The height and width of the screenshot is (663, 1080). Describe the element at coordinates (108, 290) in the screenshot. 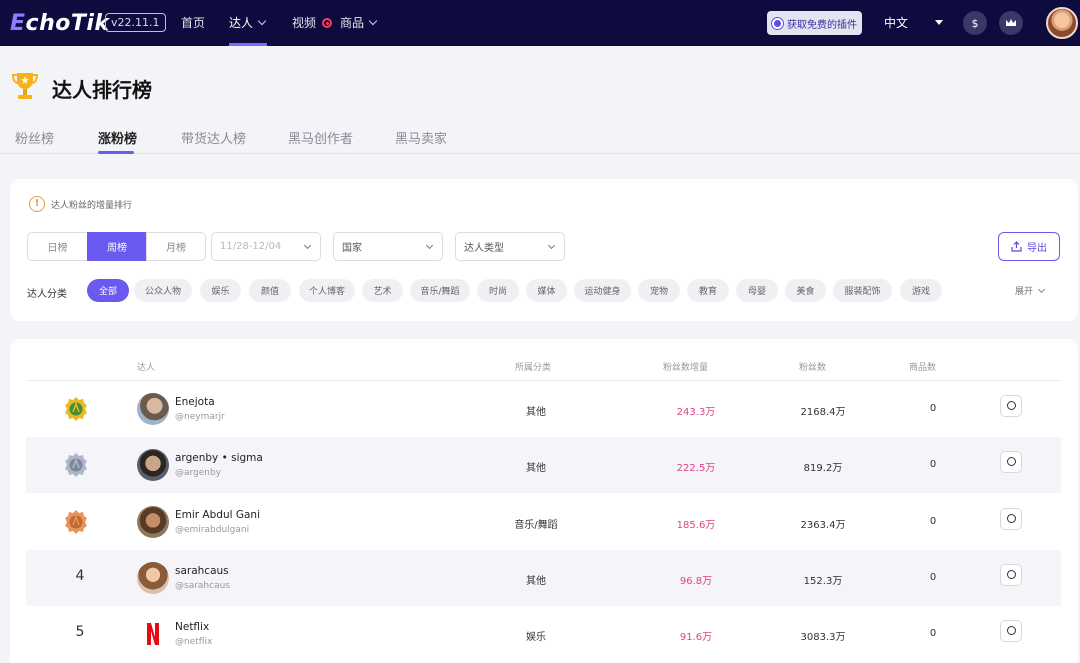

I see `category-chip: 全部` at that location.